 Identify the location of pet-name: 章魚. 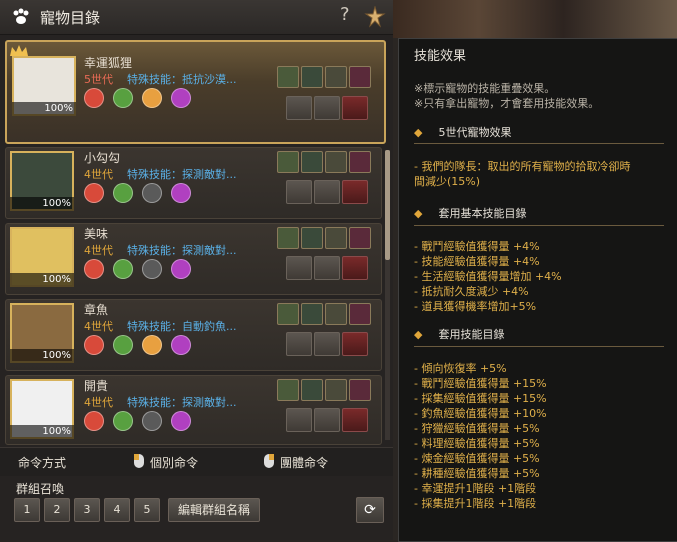
(96, 310).